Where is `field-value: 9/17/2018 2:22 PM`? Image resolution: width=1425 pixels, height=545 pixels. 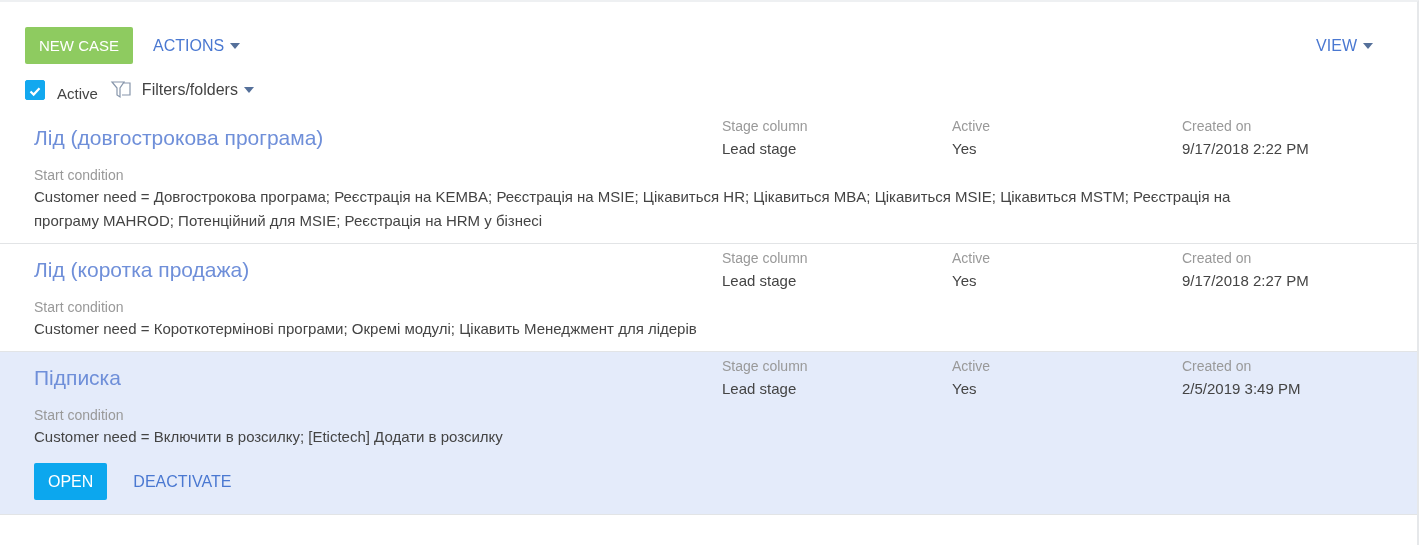
field-value: 9/17/2018 2:22 PM is located at coordinates (1246, 148).